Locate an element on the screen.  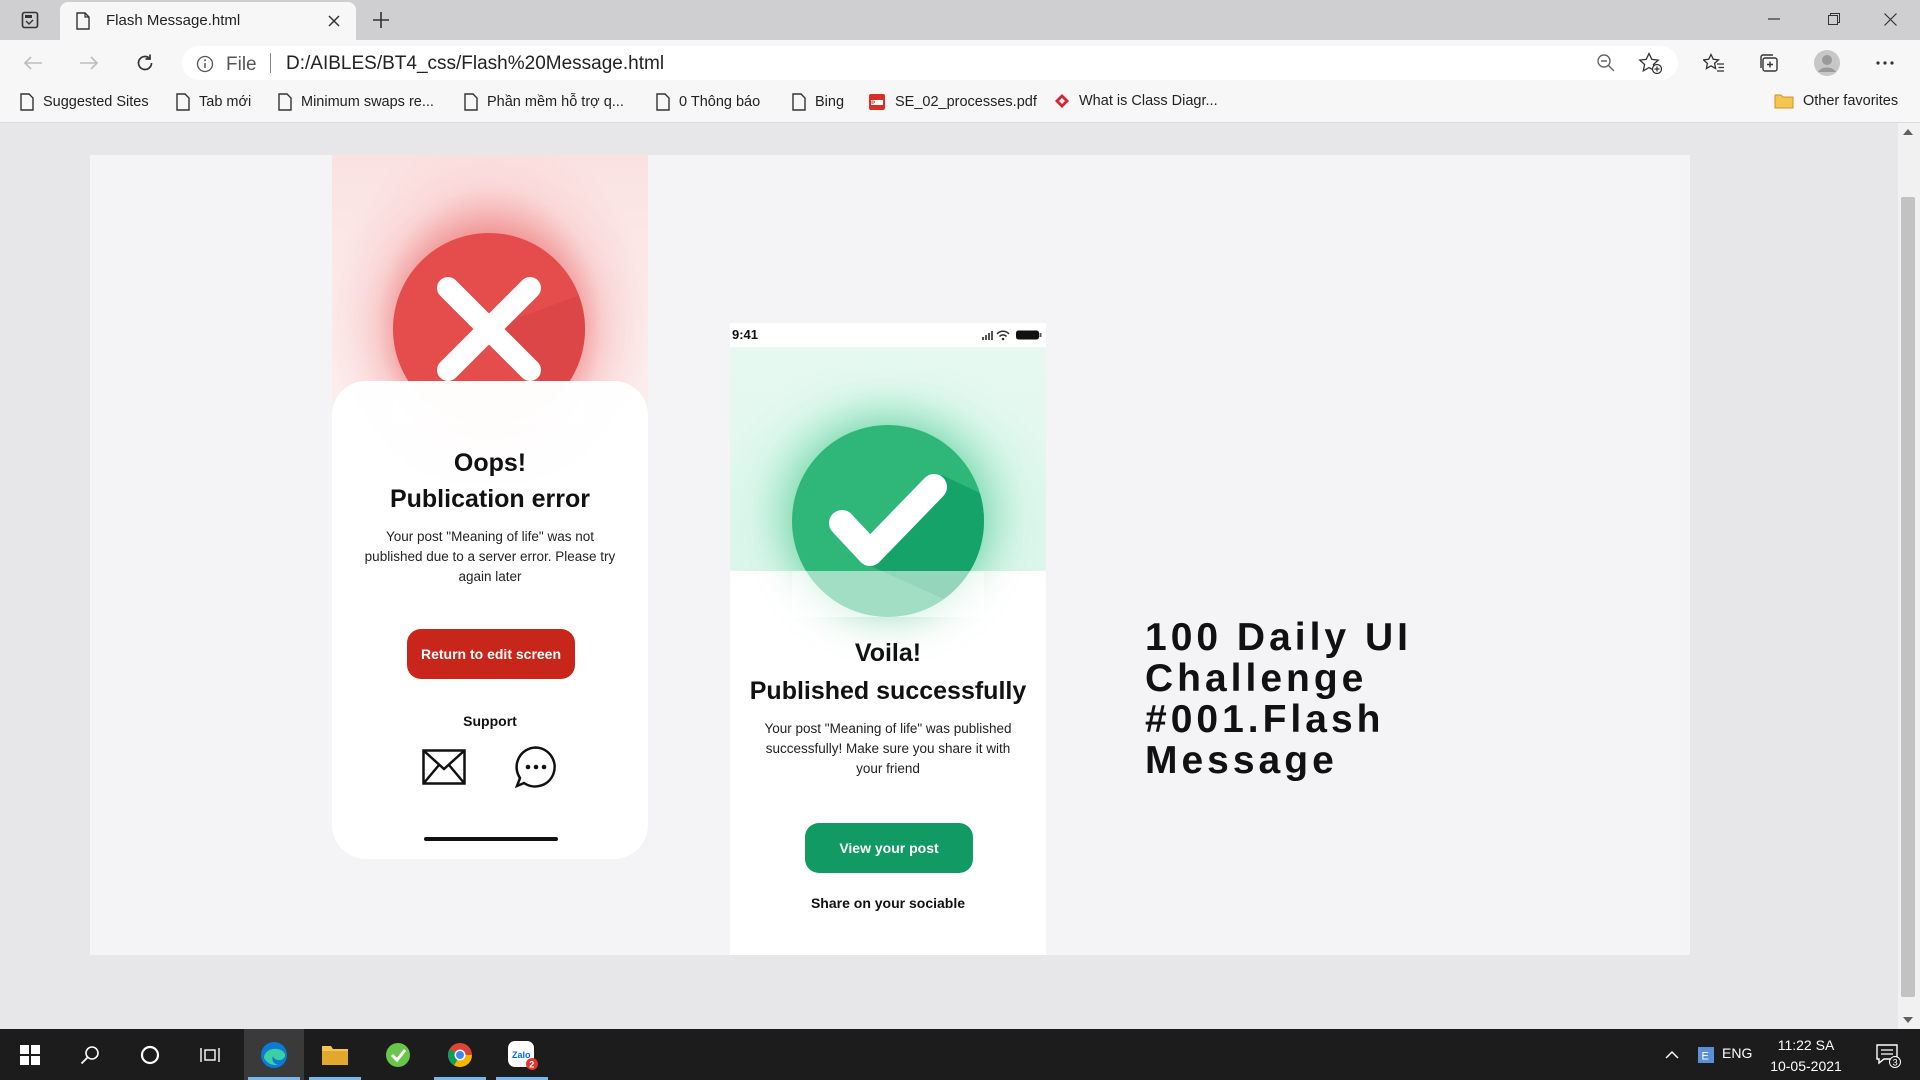
new-tab-button is located at coordinates (381, 20).